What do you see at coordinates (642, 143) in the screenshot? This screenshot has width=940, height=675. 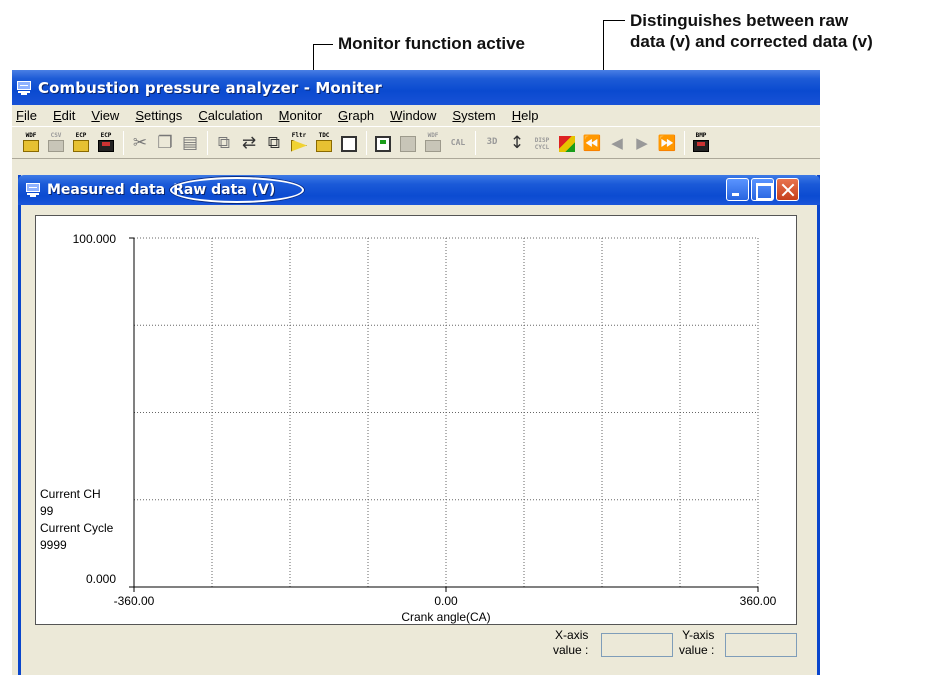 I see `next-icon: ▶` at bounding box center [642, 143].